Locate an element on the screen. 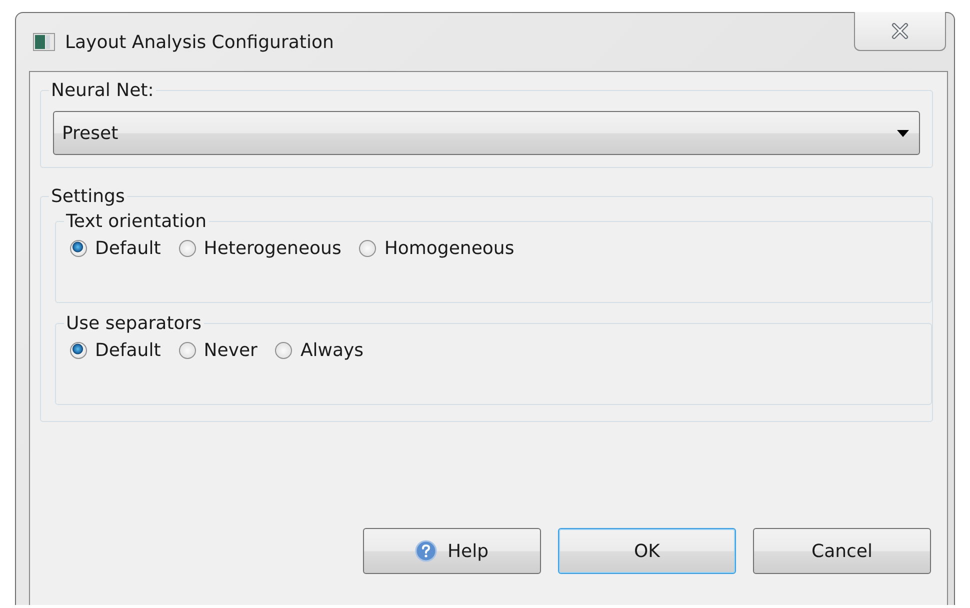 This screenshot has width=970, height=608. group-label: Use separators is located at coordinates (134, 323).